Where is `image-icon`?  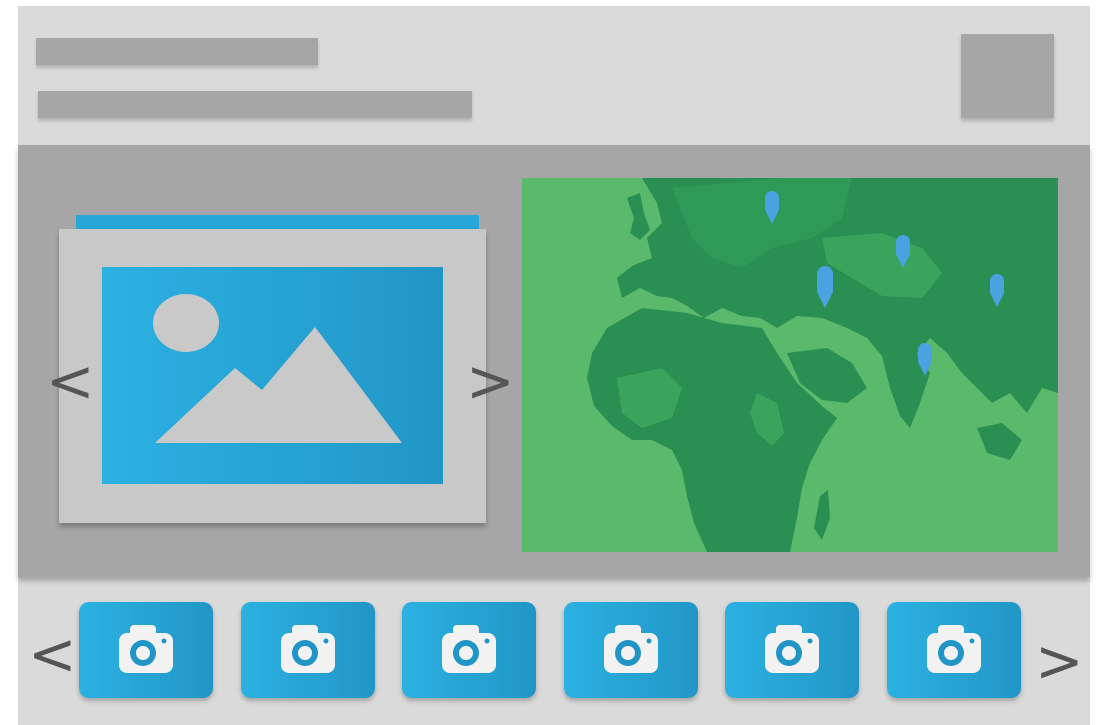
image-icon is located at coordinates (272, 375).